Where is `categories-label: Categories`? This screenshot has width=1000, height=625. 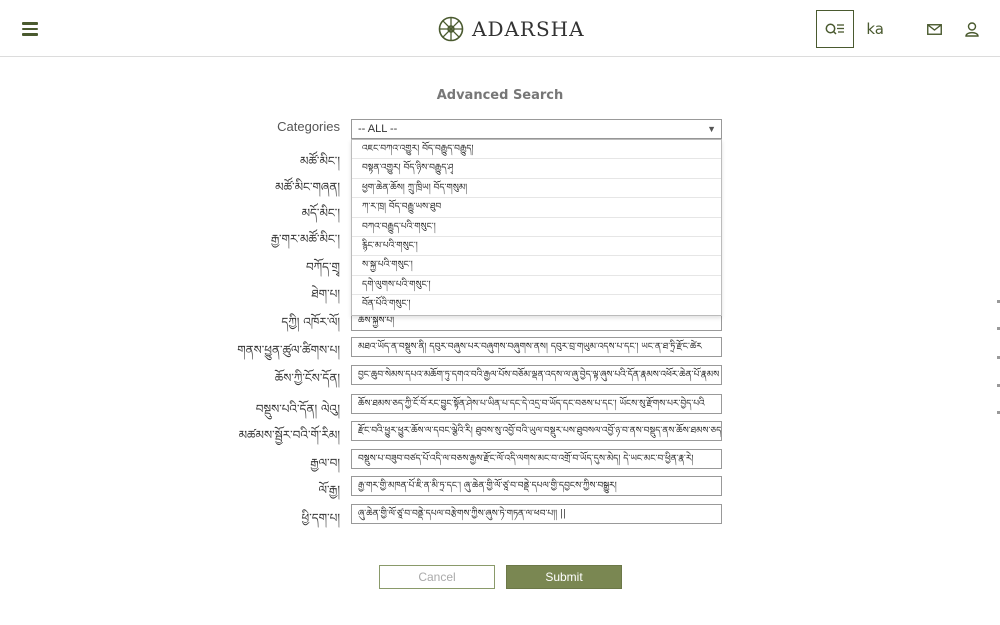
categories-label: Categories is located at coordinates (308, 126).